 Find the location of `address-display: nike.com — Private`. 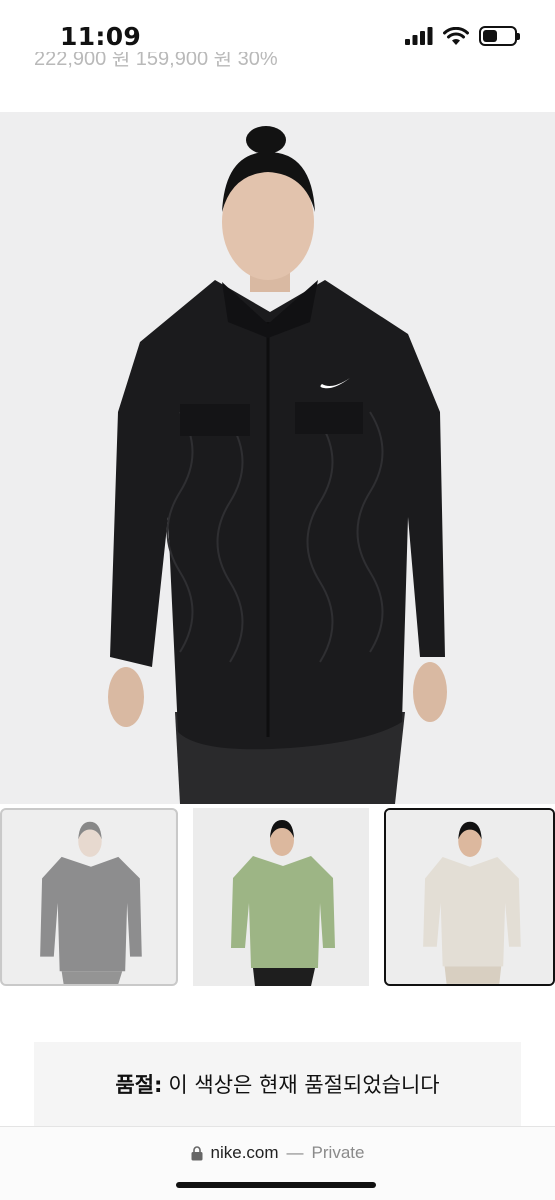

address-display: nike.com — Private is located at coordinates (277, 1153).